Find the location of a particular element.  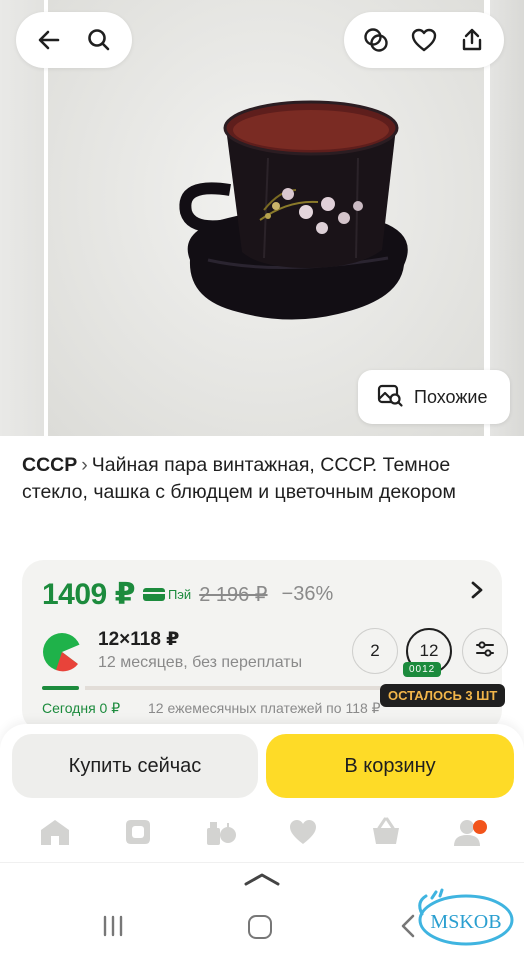

pay-label: Пэй is located at coordinates (179, 594).